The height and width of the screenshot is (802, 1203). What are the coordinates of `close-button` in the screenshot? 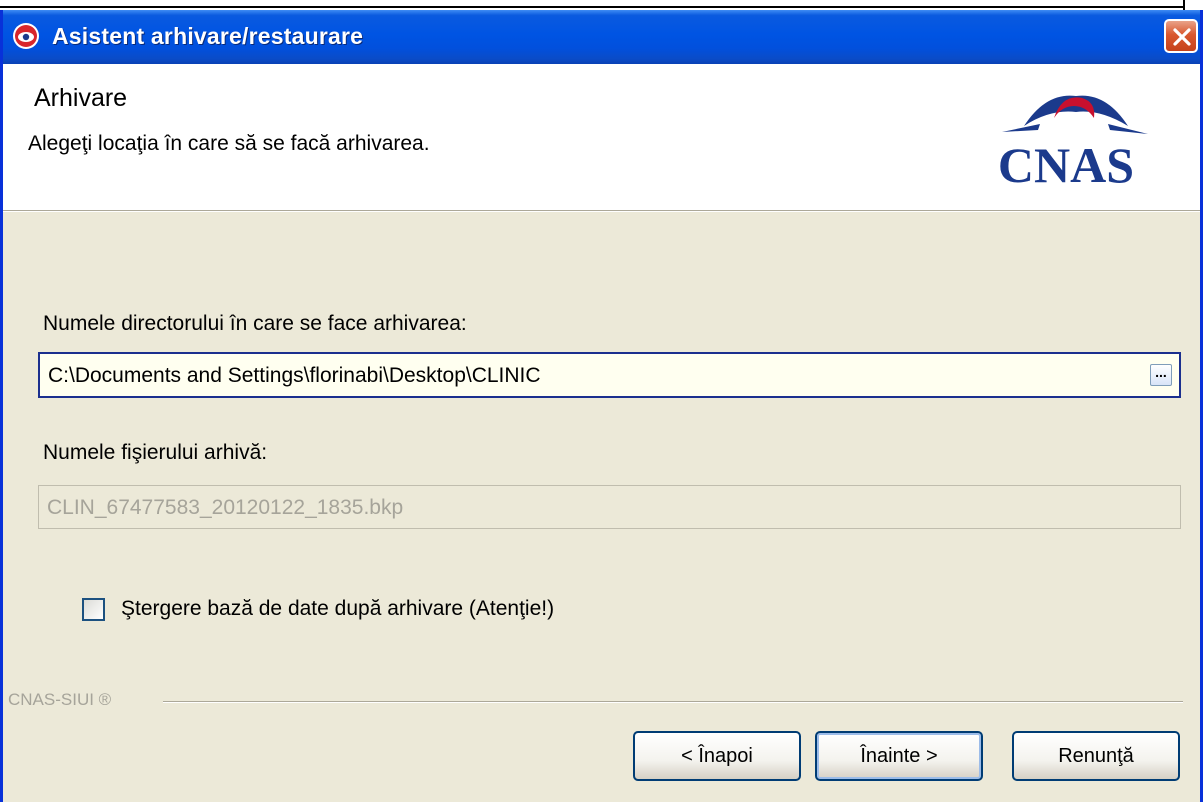 It's located at (1181, 36).